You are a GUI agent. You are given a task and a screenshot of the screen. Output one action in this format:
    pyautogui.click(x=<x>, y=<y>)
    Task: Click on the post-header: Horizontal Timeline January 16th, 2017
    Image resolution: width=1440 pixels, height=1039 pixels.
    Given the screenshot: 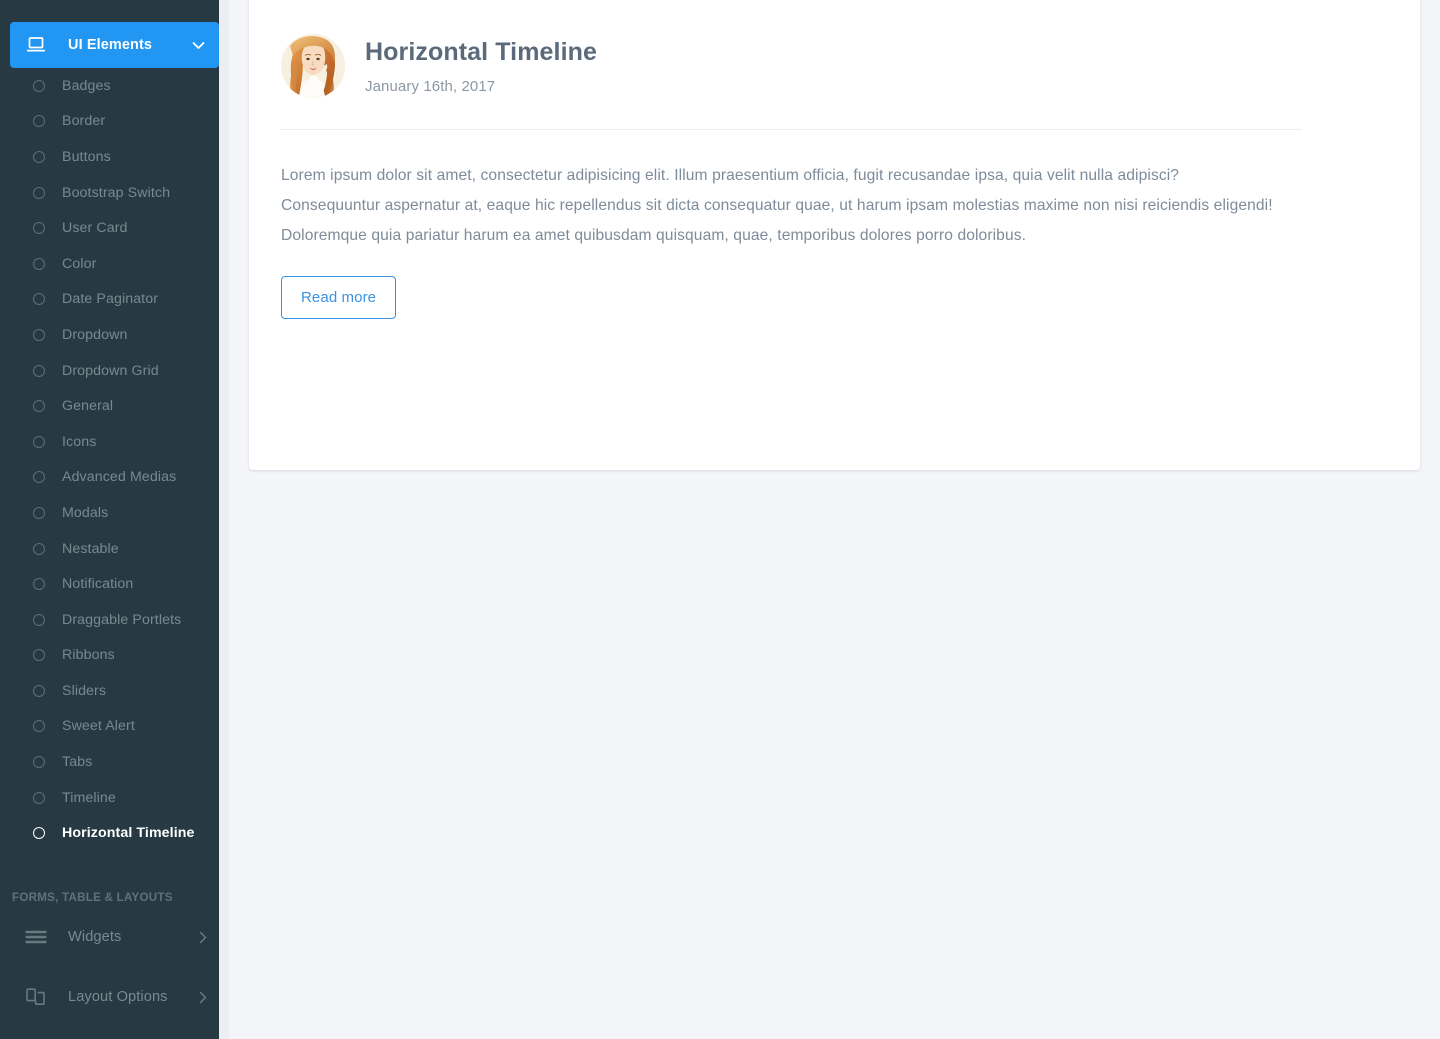 What is the action you would take?
    pyautogui.click(x=832, y=66)
    